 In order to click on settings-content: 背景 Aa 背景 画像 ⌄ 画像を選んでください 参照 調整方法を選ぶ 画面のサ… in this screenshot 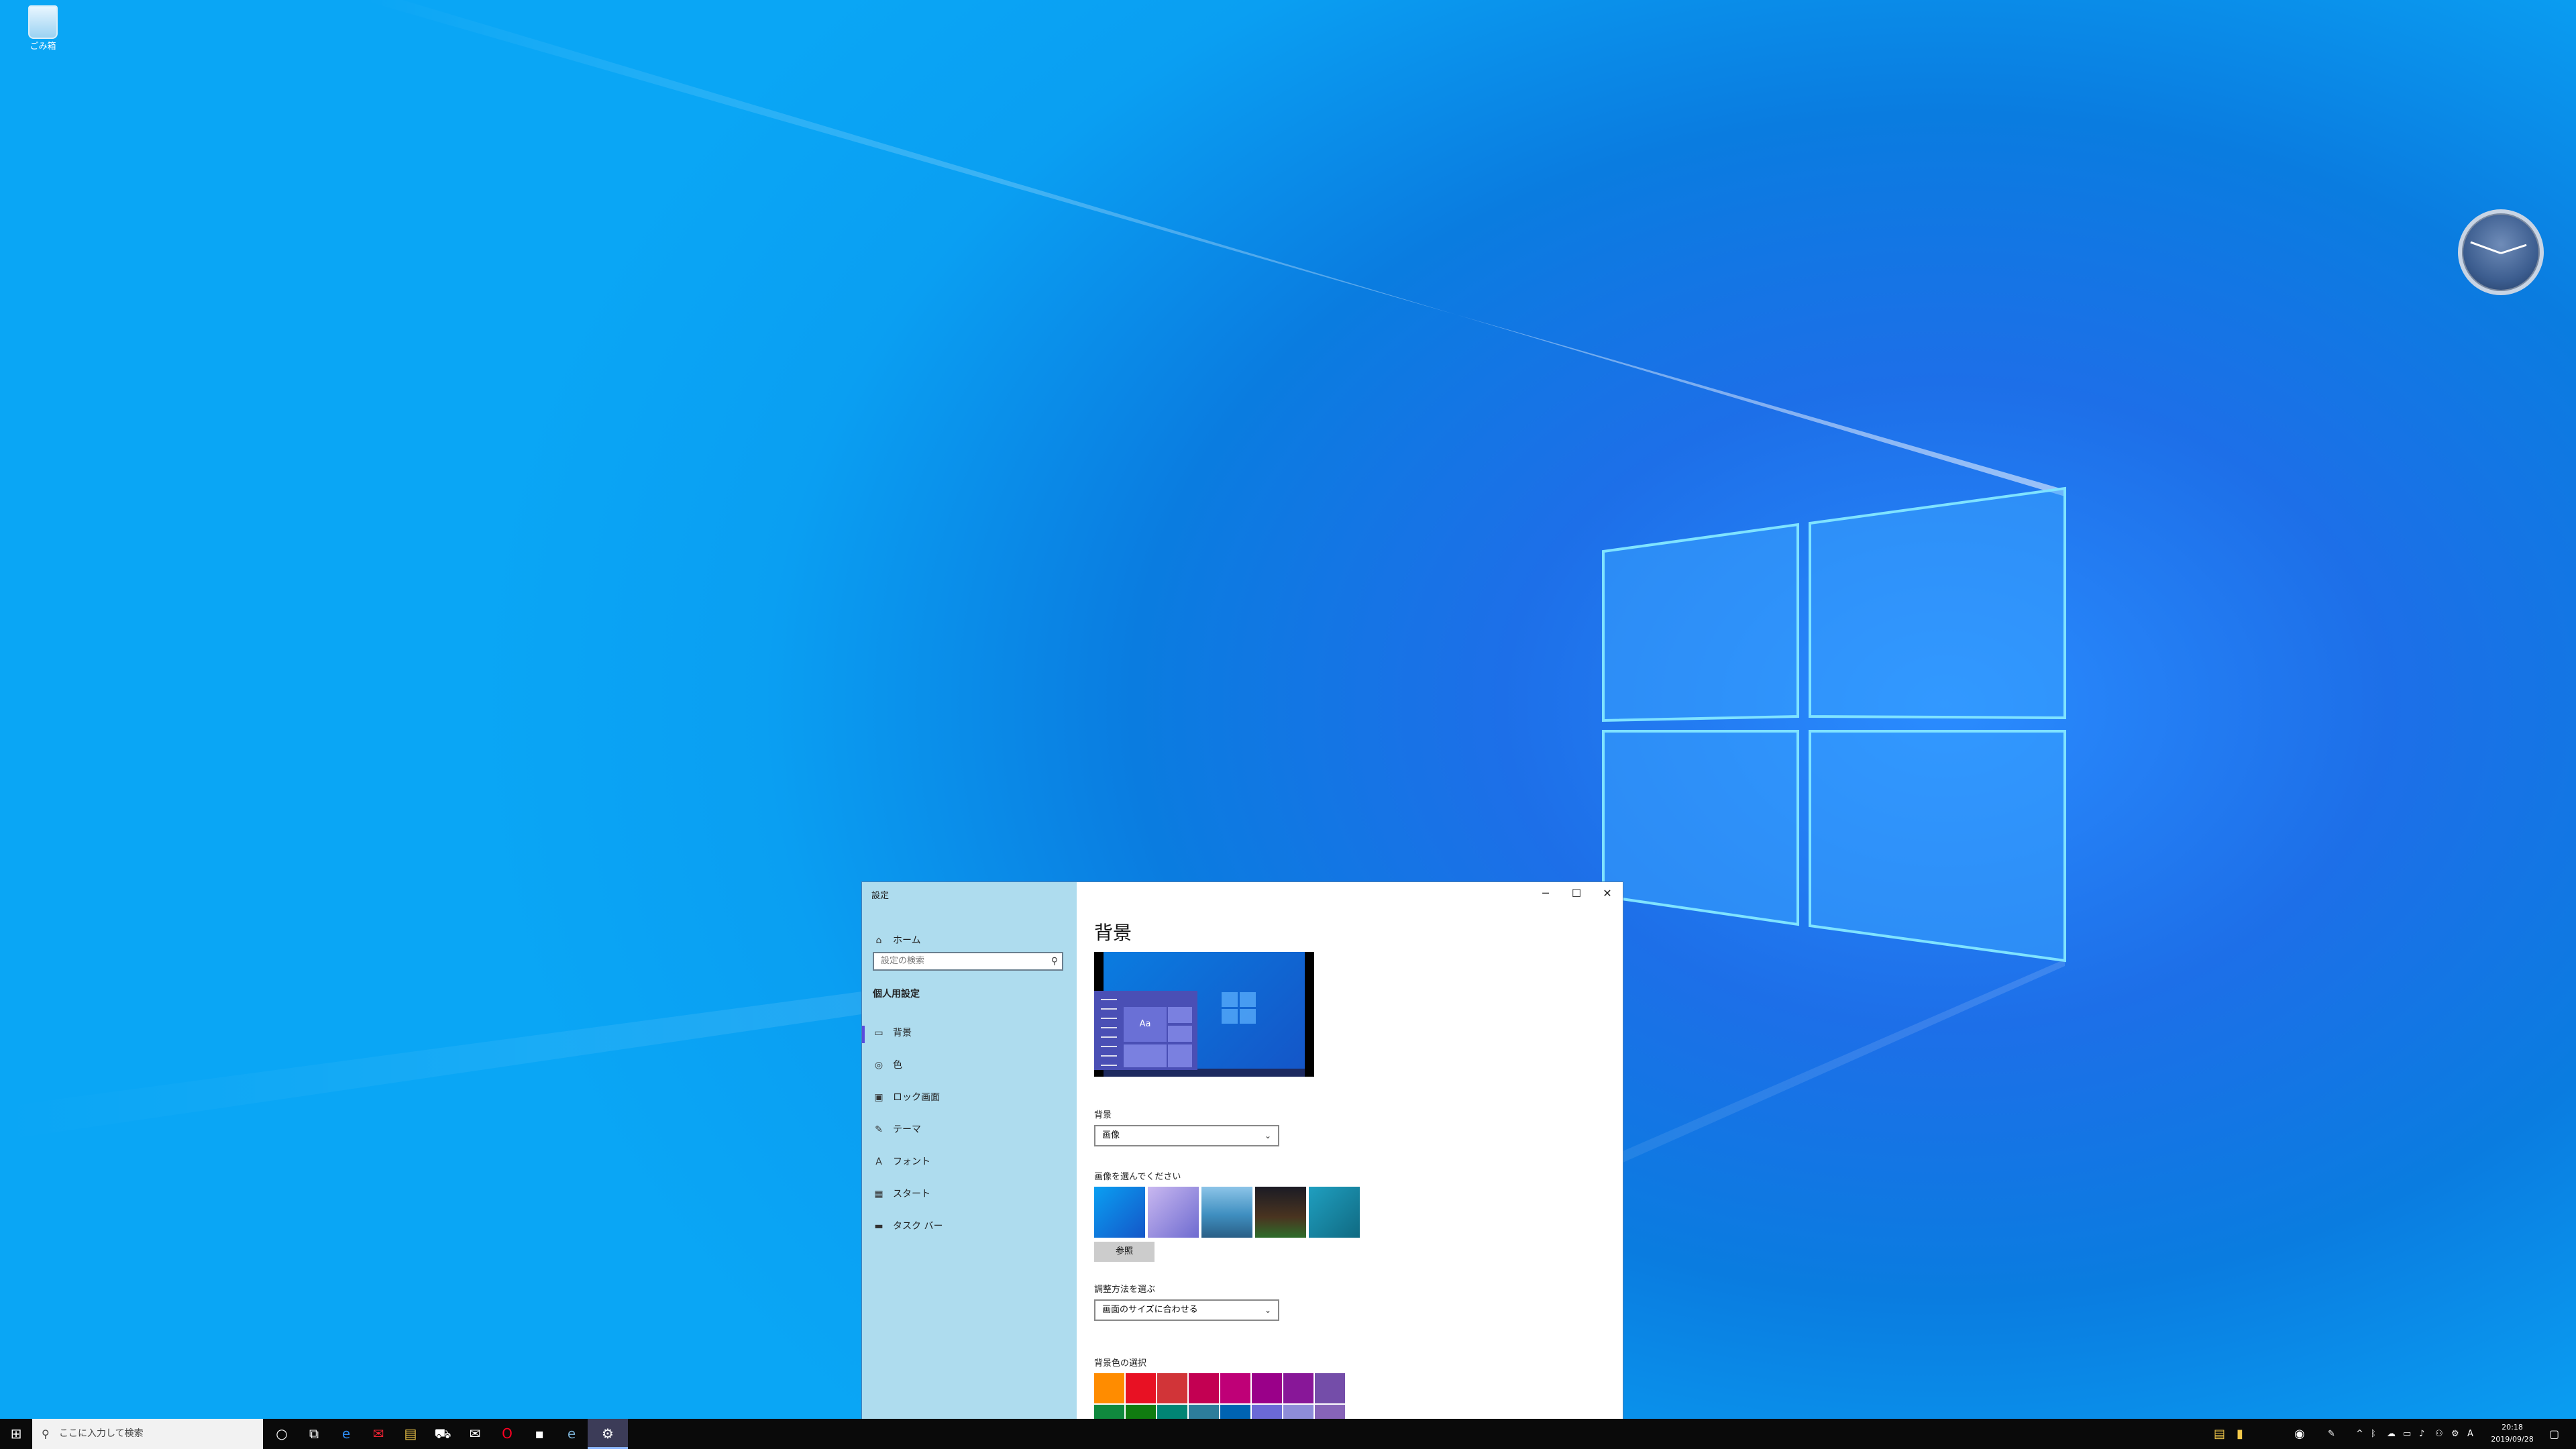, I will do `click(1350, 1150)`.